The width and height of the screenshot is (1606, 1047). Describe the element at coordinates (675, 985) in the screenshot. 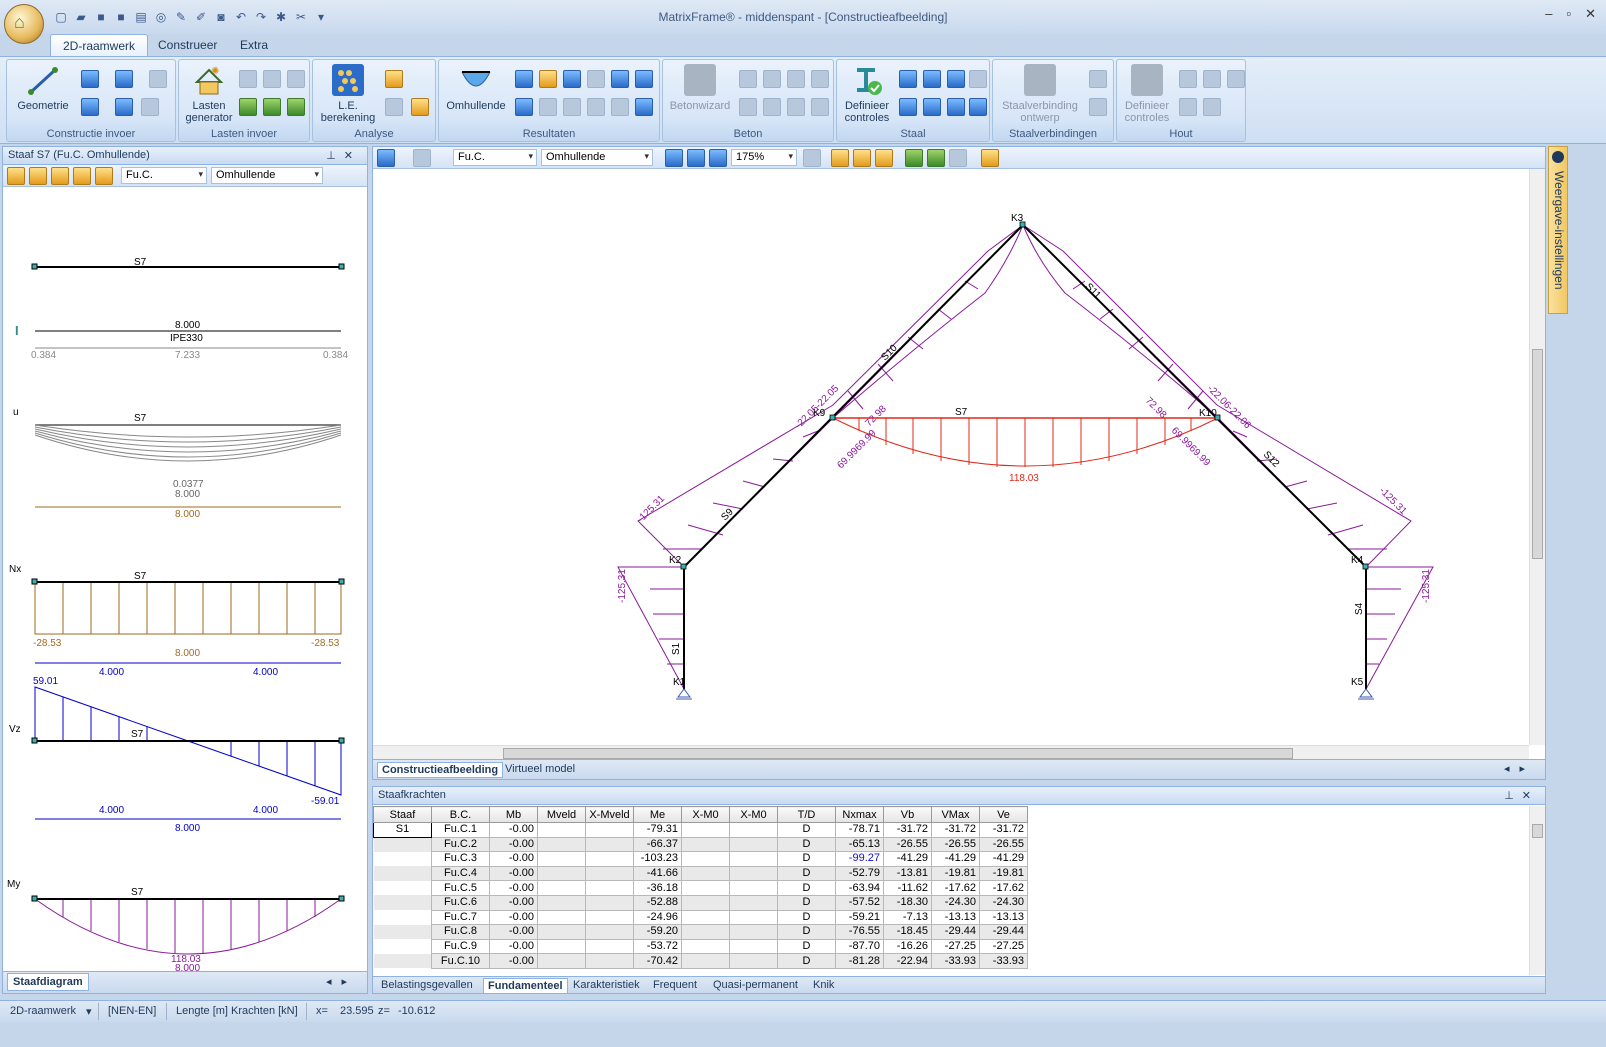

I see `tab-frequent: Frequent` at that location.